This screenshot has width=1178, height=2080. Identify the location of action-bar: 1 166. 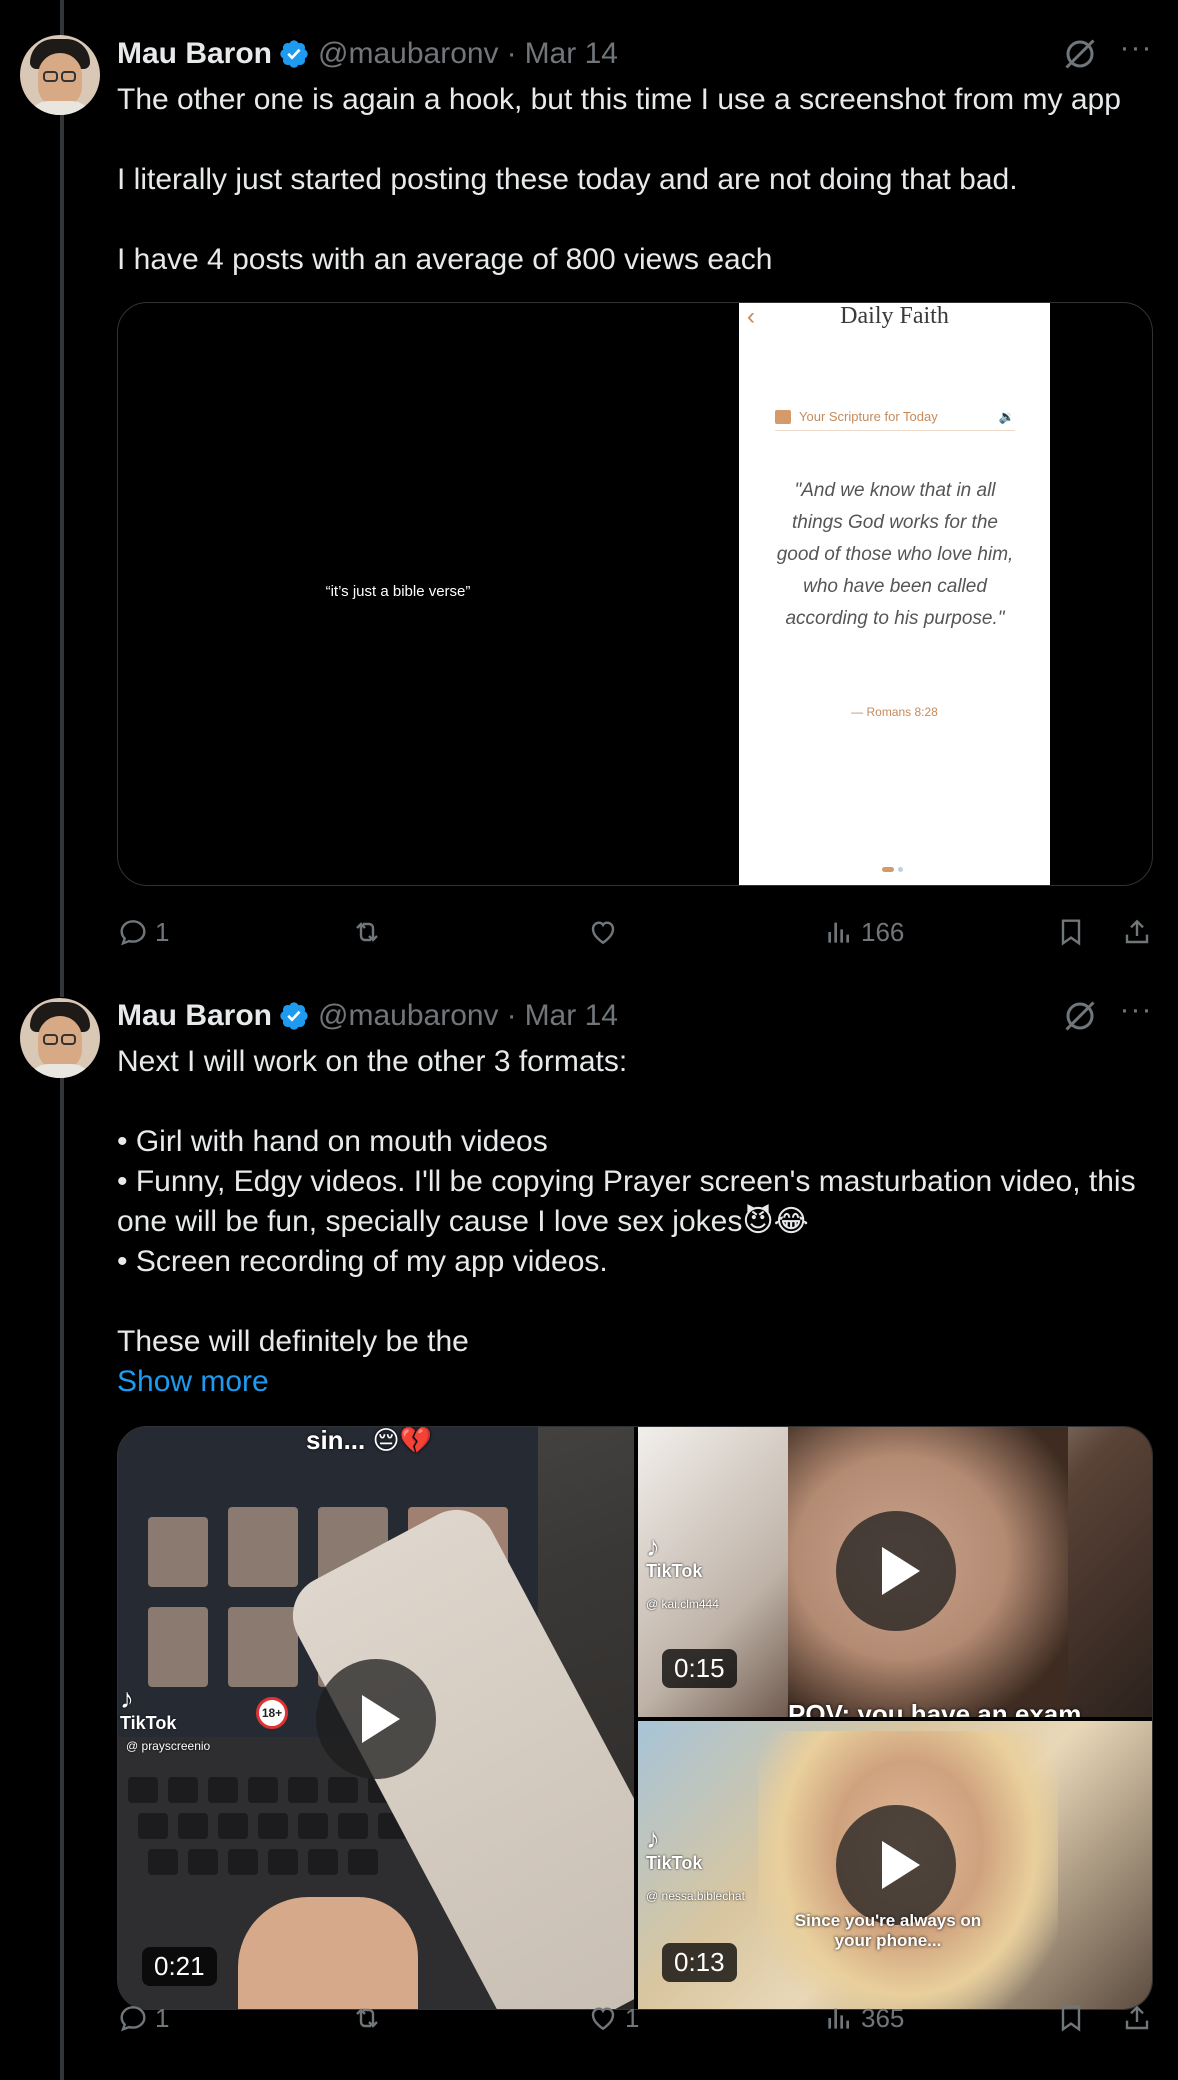
(637, 932).